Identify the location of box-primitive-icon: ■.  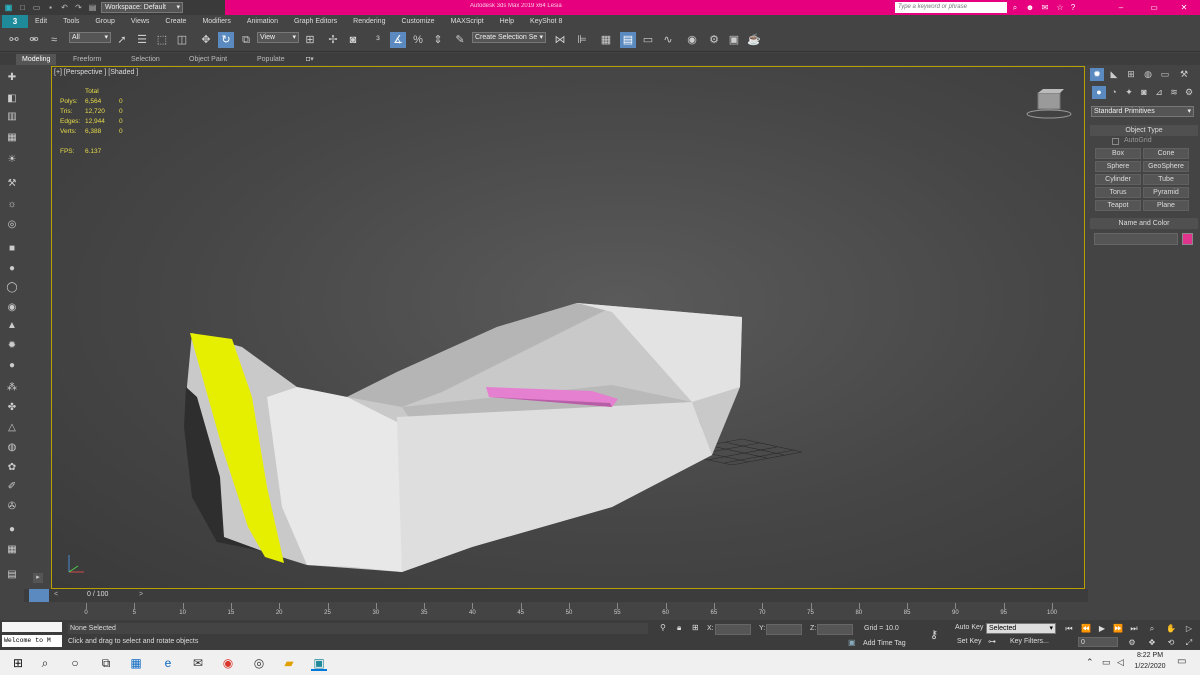
(12, 249).